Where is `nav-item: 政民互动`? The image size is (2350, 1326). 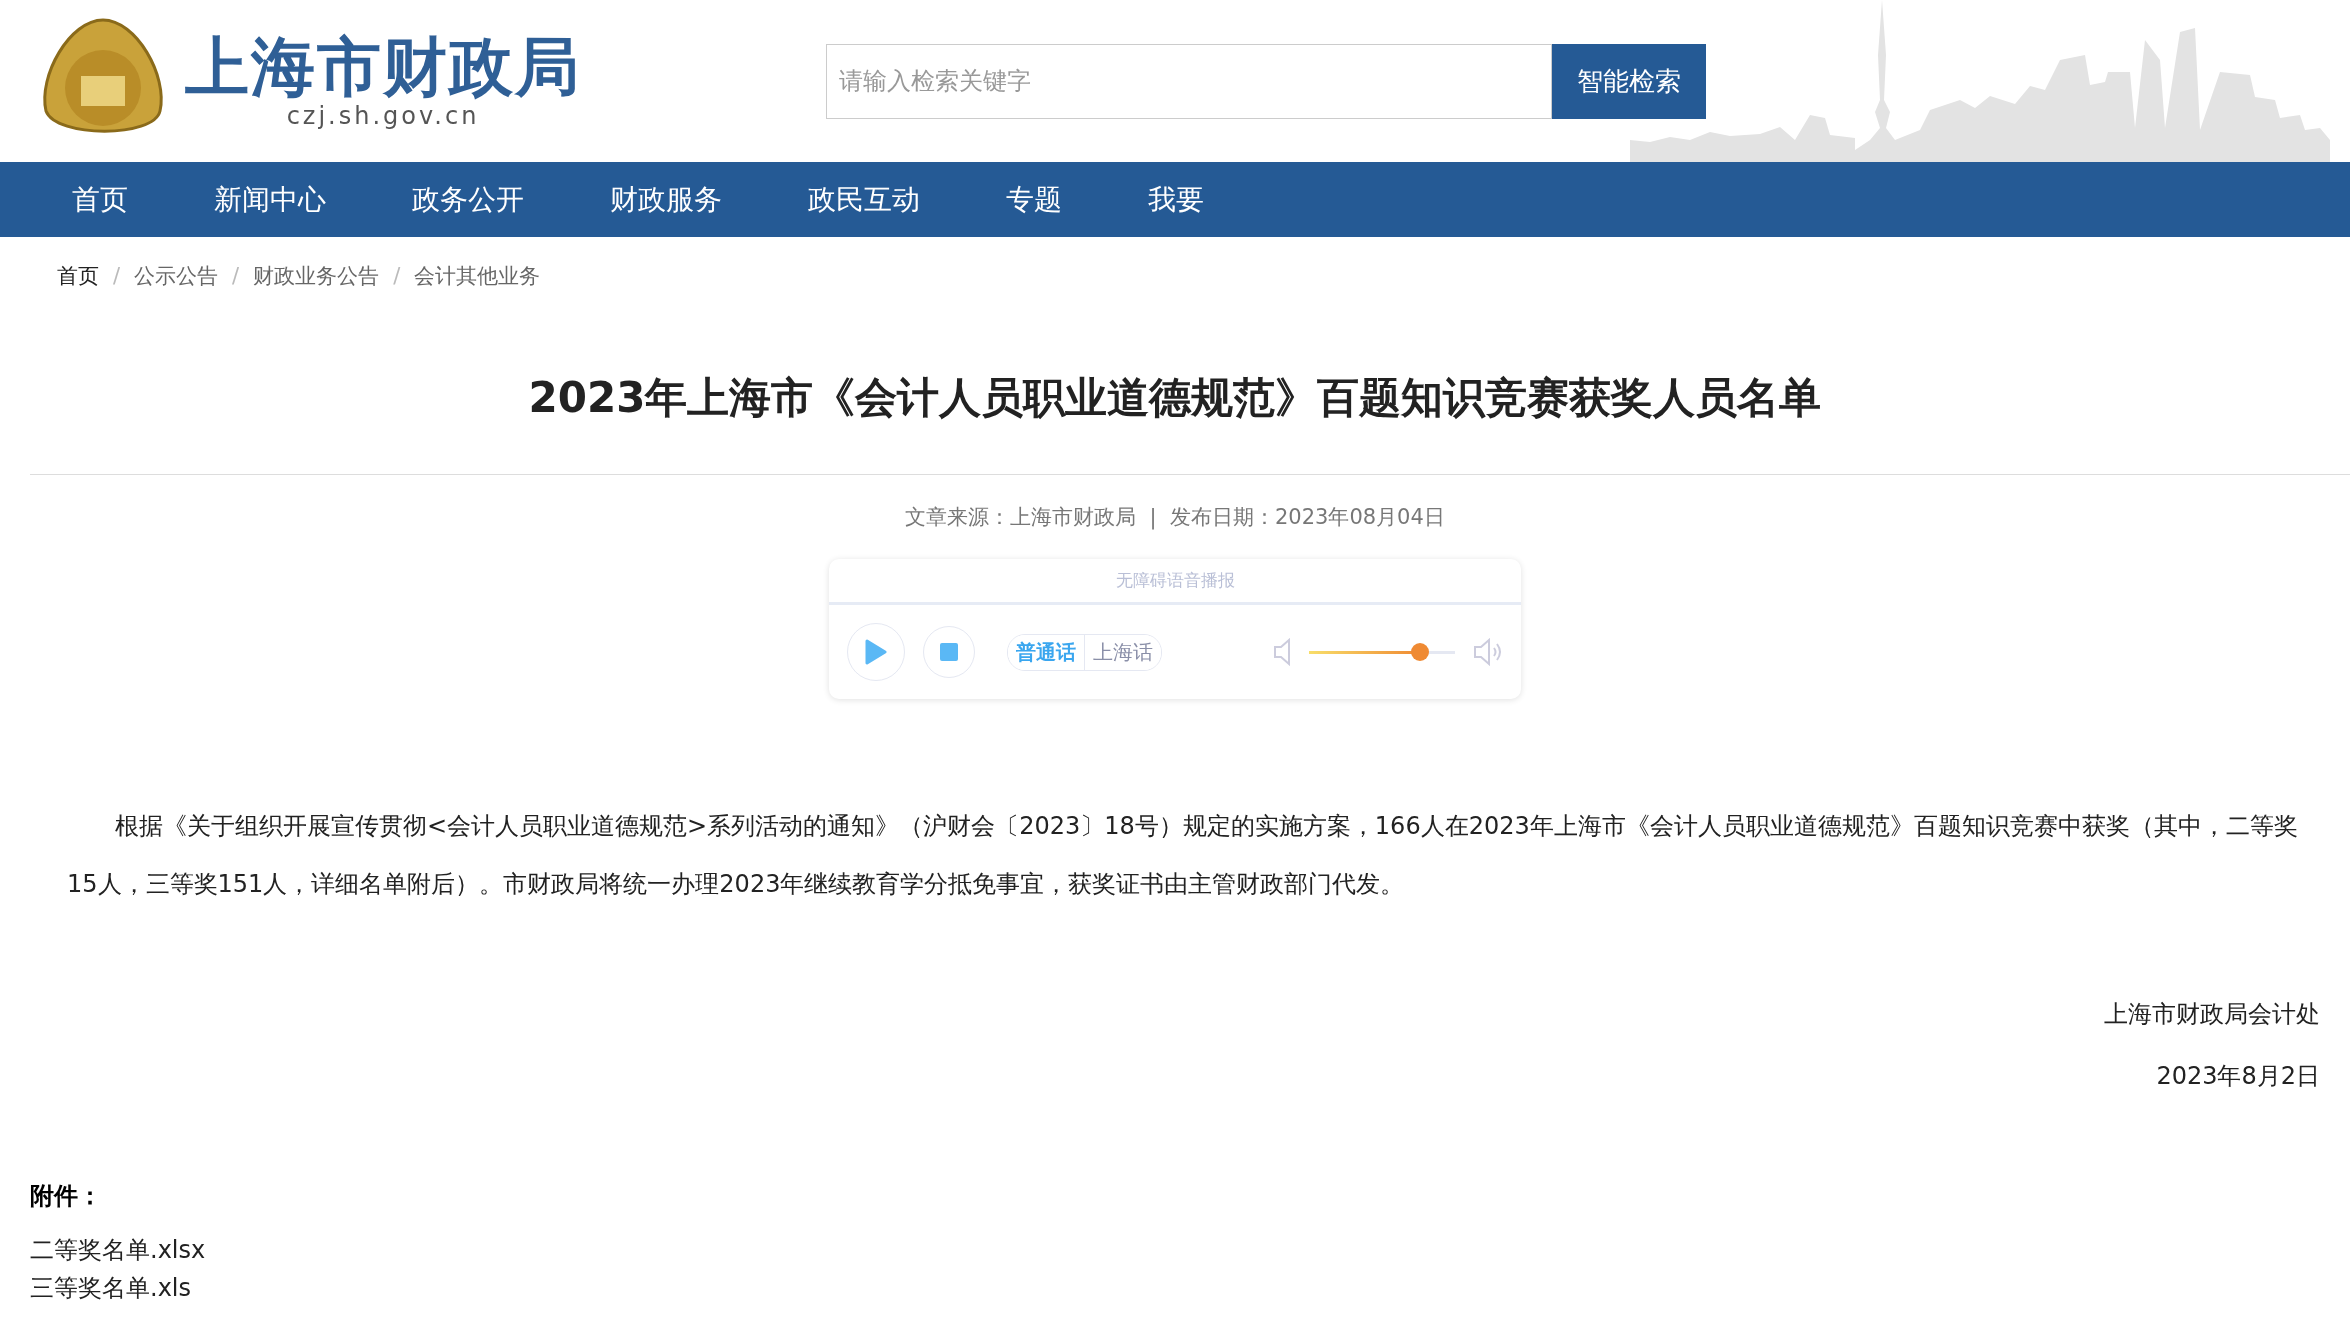 nav-item: 政民互动 is located at coordinates (875, 199).